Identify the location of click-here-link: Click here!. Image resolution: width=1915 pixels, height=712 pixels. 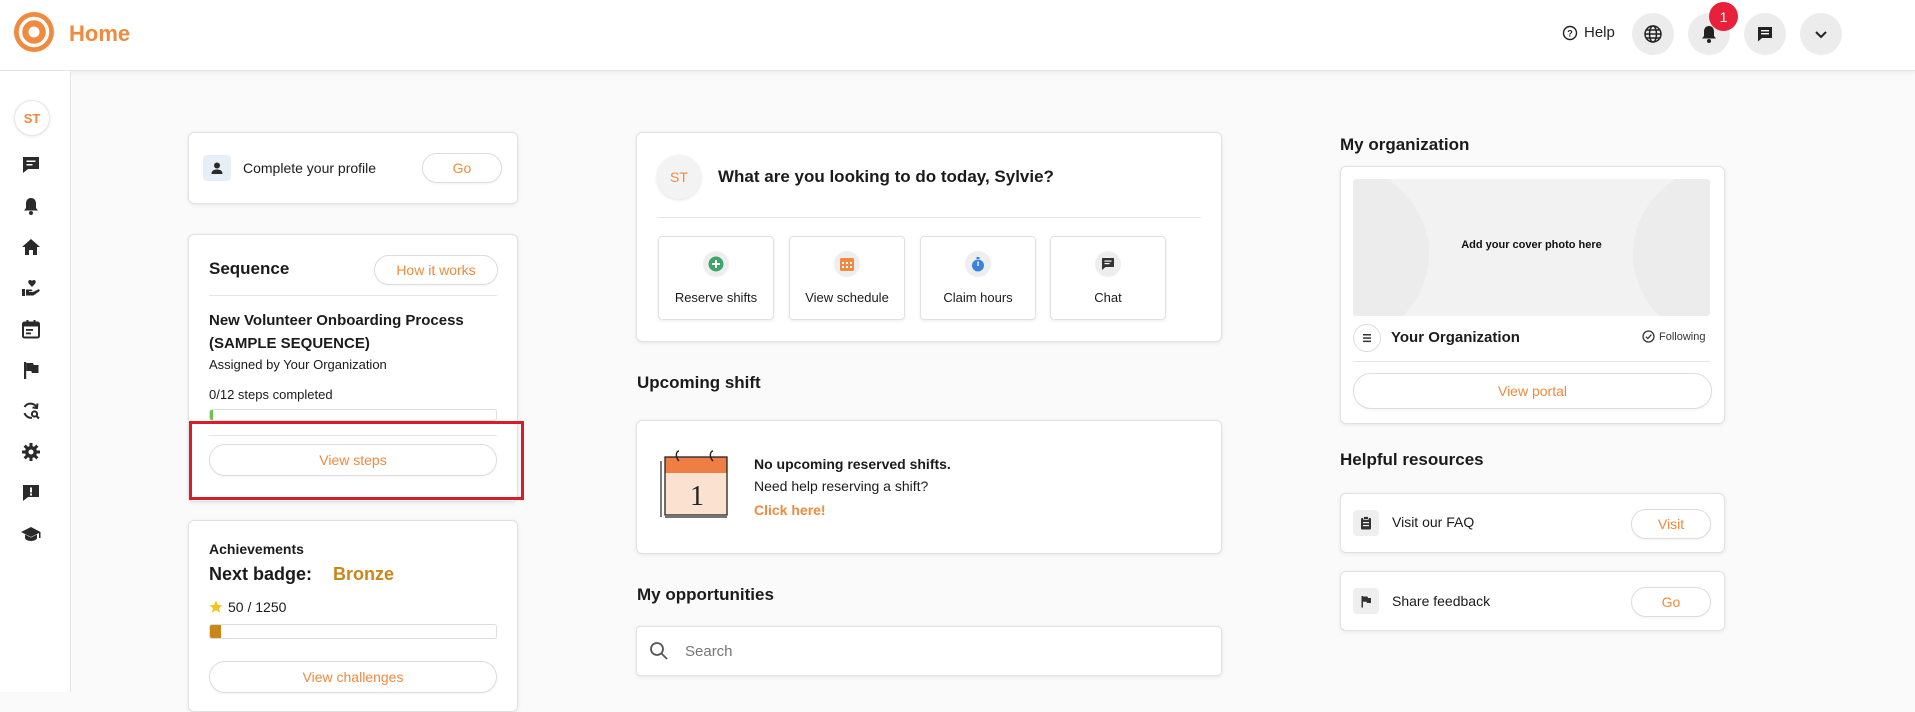
(790, 510).